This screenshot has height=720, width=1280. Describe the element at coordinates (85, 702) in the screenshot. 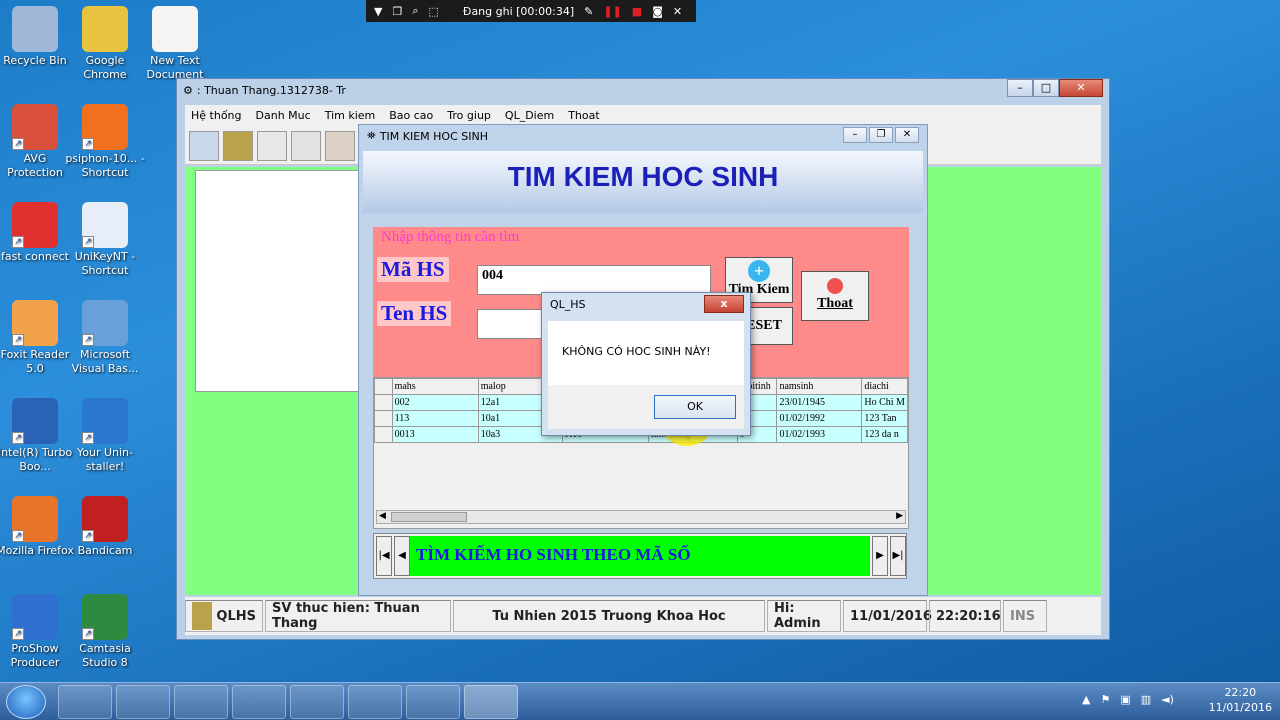

I see `internet-explorer-icon` at that location.